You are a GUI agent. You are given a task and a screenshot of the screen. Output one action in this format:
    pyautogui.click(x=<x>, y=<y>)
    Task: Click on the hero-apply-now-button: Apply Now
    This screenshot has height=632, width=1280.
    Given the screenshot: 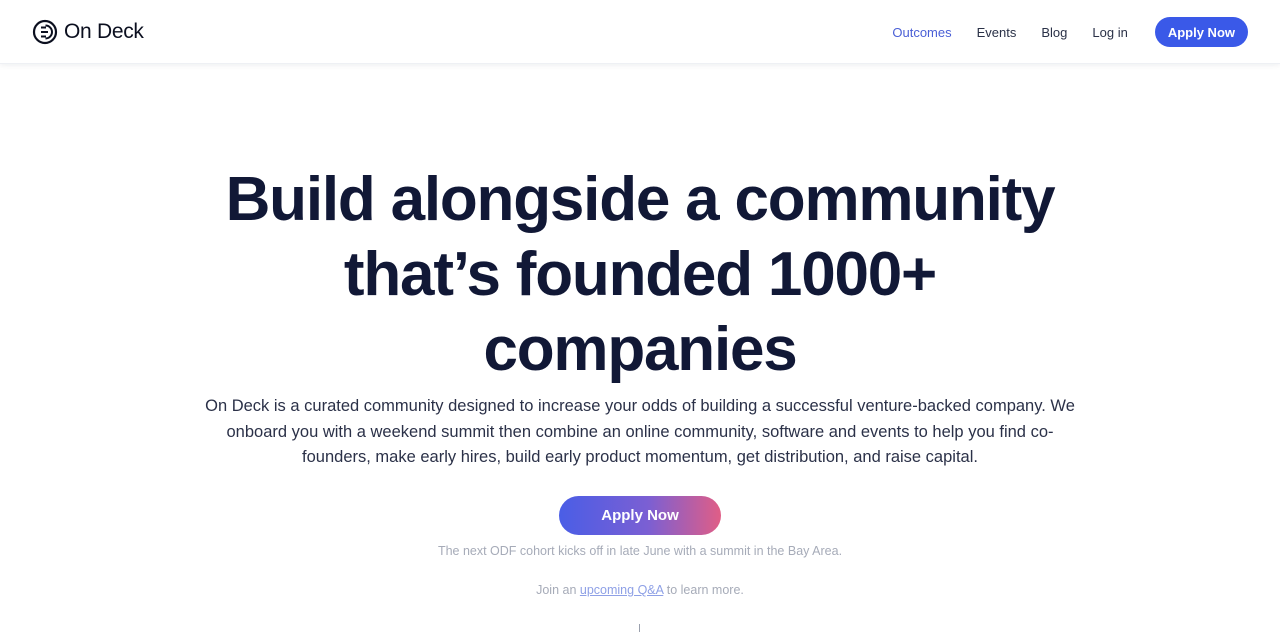 What is the action you would take?
    pyautogui.click(x=640, y=515)
    